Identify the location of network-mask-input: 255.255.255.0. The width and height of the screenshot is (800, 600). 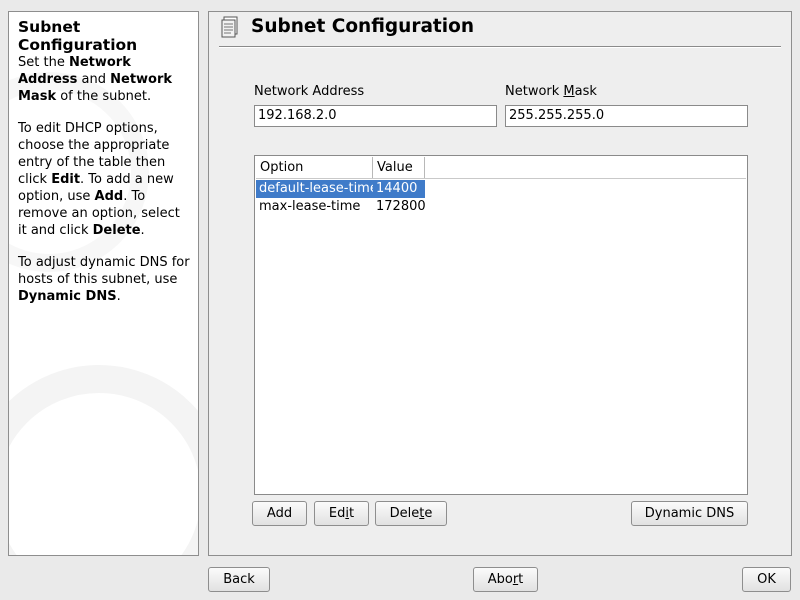
(626, 116).